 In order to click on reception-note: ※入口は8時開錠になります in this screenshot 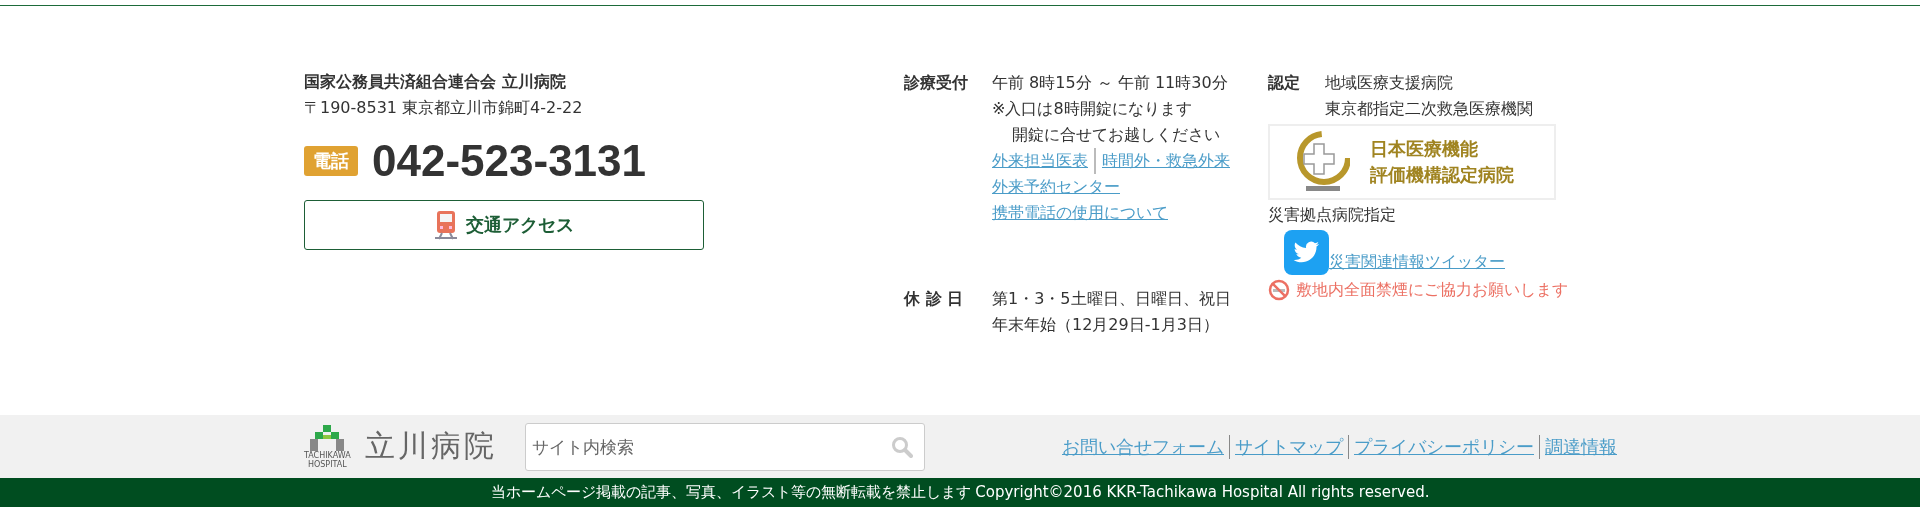, I will do `click(1092, 109)`.